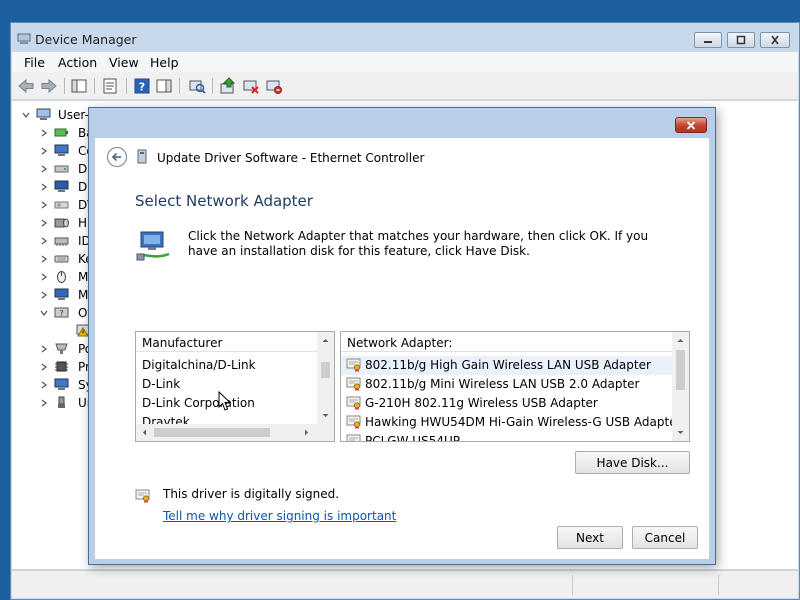 The image size is (800, 600). What do you see at coordinates (164, 62) in the screenshot?
I see `menu-help: Help` at bounding box center [164, 62].